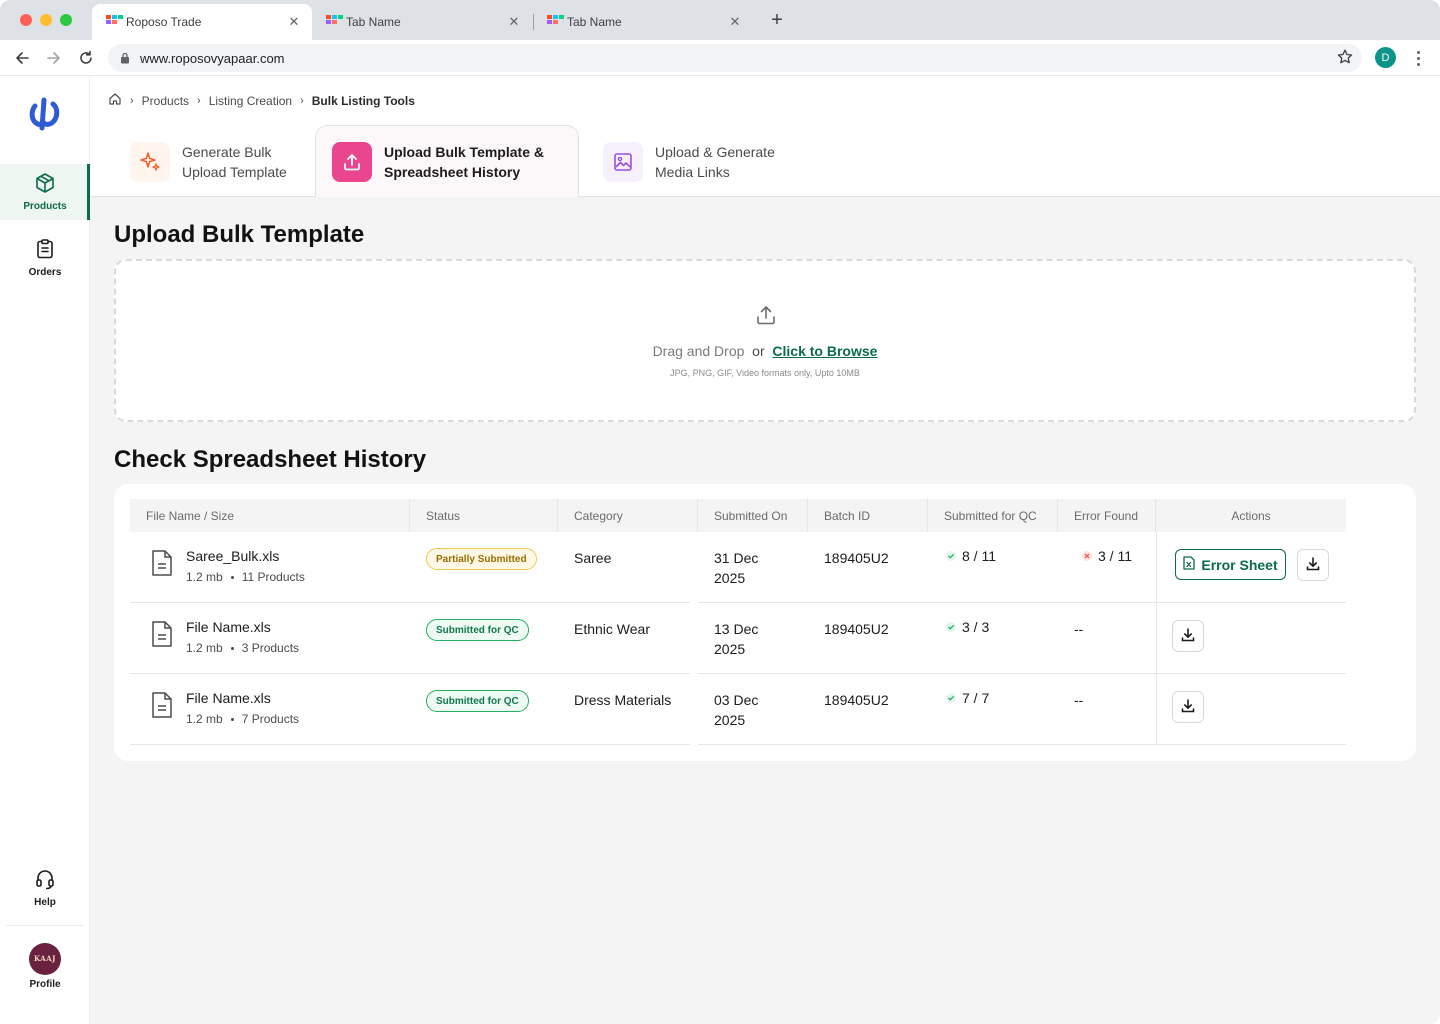 Image resolution: width=1440 pixels, height=1024 pixels. I want to click on submitted-on: 13 Dec 2025, so click(736, 639).